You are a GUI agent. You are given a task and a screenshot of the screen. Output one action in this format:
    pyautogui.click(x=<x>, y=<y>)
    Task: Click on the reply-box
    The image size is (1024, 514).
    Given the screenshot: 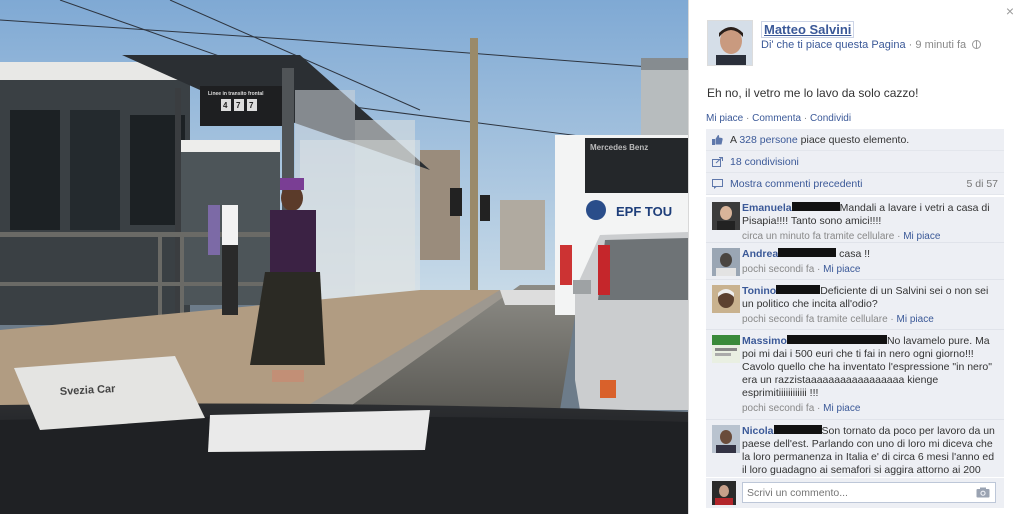 What is the action you would take?
    pyautogui.click(x=855, y=493)
    